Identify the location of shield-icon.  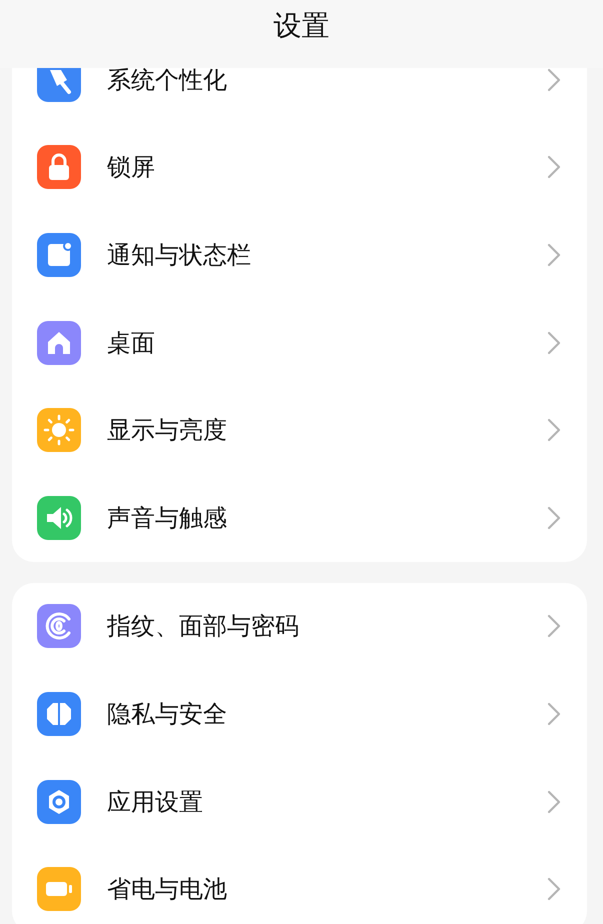
(59, 714).